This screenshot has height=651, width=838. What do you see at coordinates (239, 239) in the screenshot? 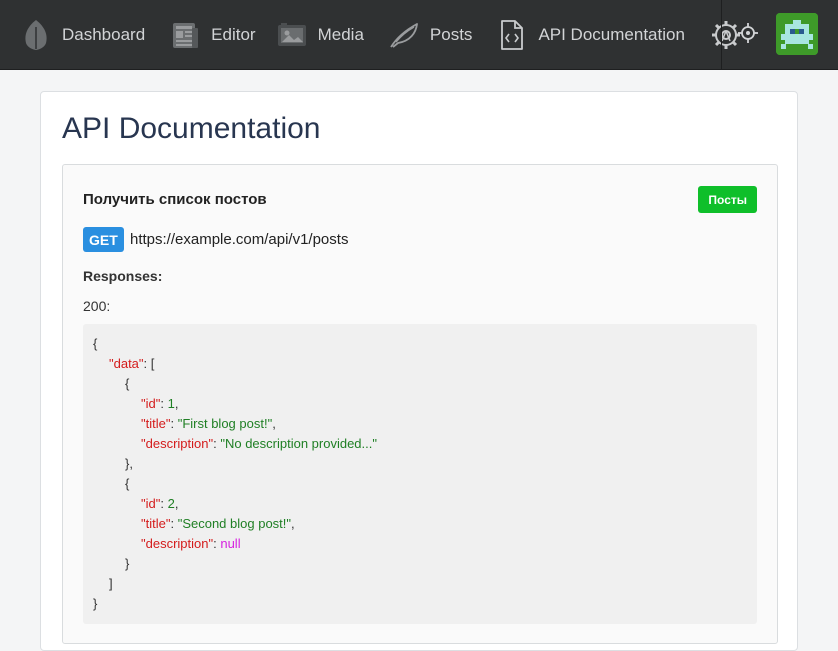
I see `endpoint-url: https://example.com/api/v1/posts` at bounding box center [239, 239].